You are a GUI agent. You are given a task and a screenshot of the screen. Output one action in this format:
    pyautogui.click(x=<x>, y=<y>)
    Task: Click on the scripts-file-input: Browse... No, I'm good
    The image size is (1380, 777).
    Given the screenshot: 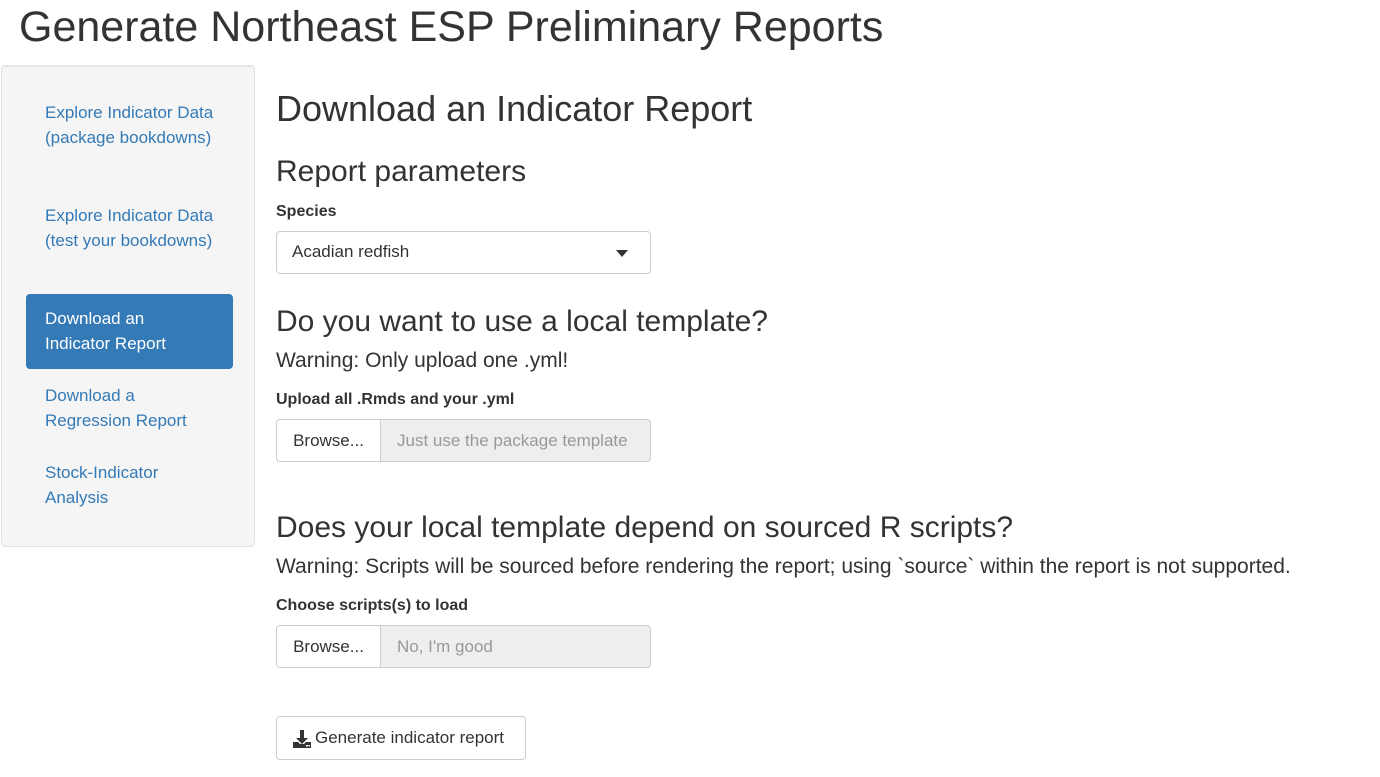 What is the action you would take?
    pyautogui.click(x=463, y=646)
    